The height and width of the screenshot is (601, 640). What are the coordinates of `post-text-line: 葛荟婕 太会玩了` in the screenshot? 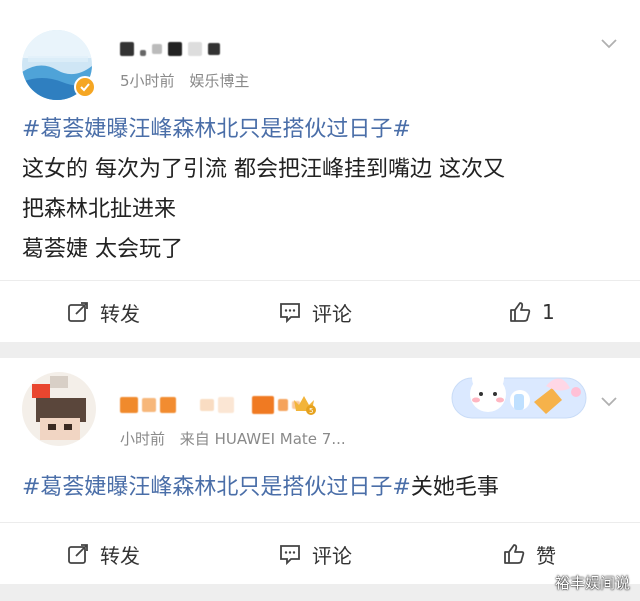 It's located at (102, 249).